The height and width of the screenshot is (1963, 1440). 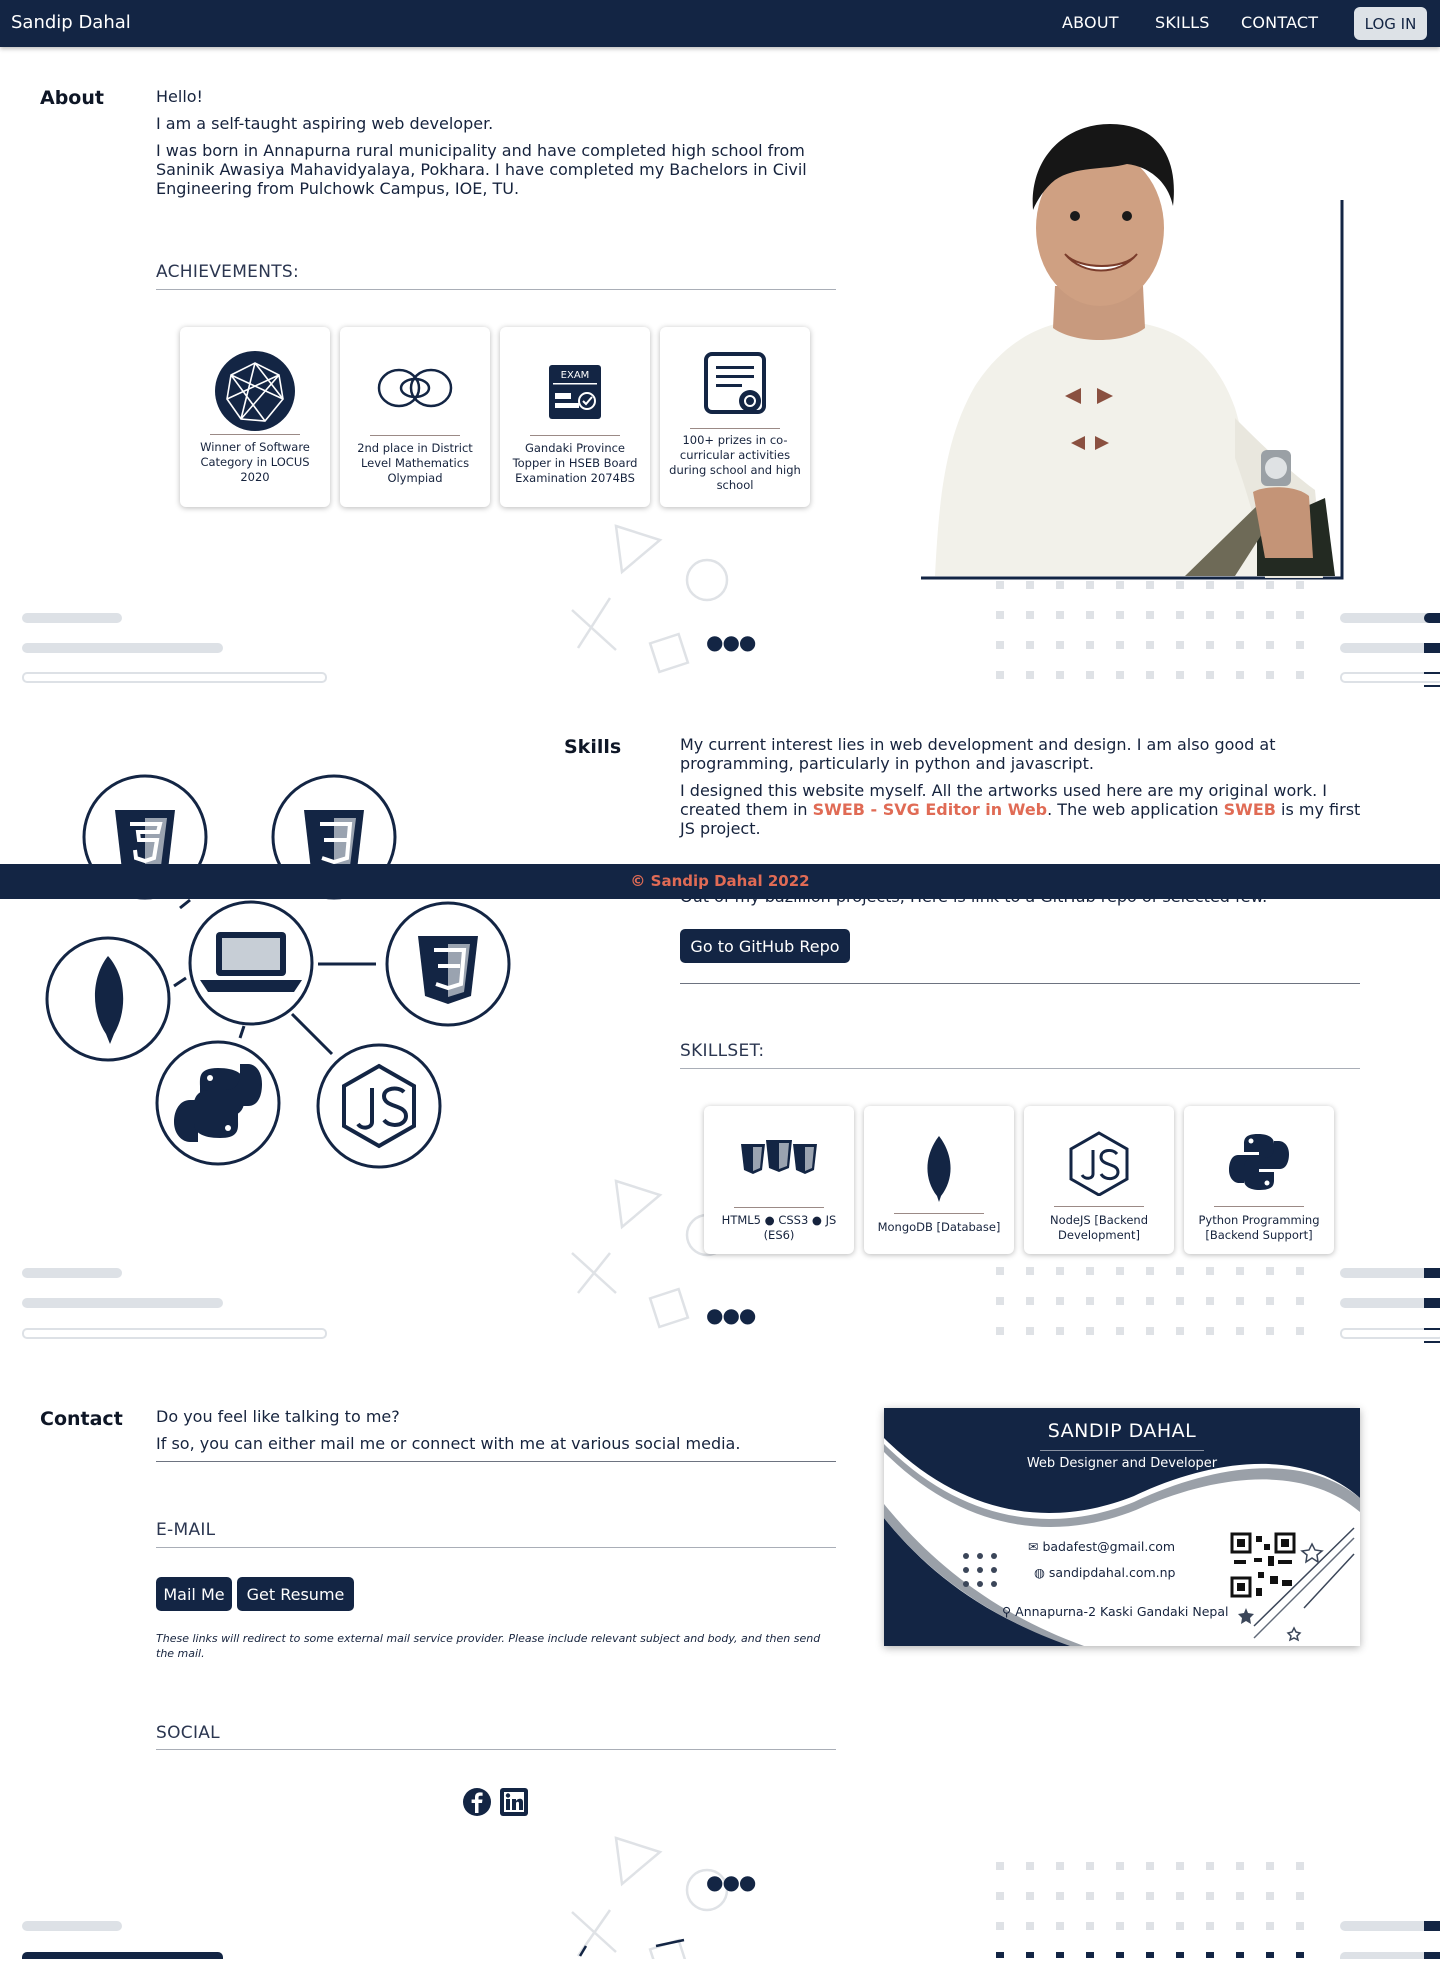 What do you see at coordinates (779, 1161) in the screenshot?
I see `html-css-js-shields-icon` at bounding box center [779, 1161].